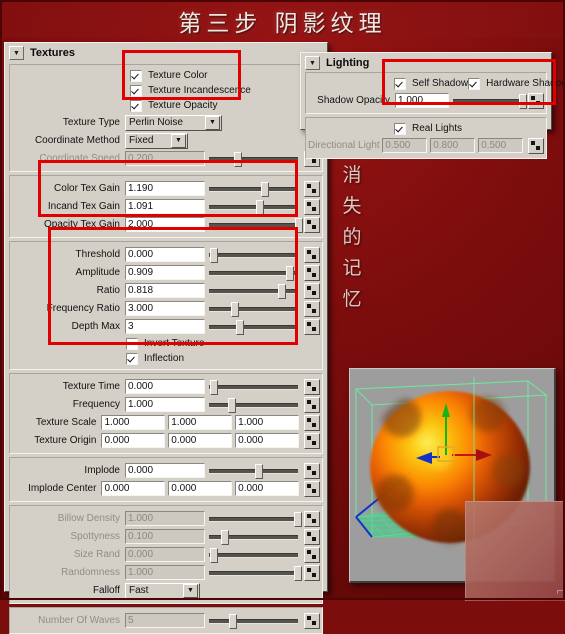 Image resolution: width=565 pixels, height=634 pixels. I want to click on slider-depth-max, so click(253, 327).